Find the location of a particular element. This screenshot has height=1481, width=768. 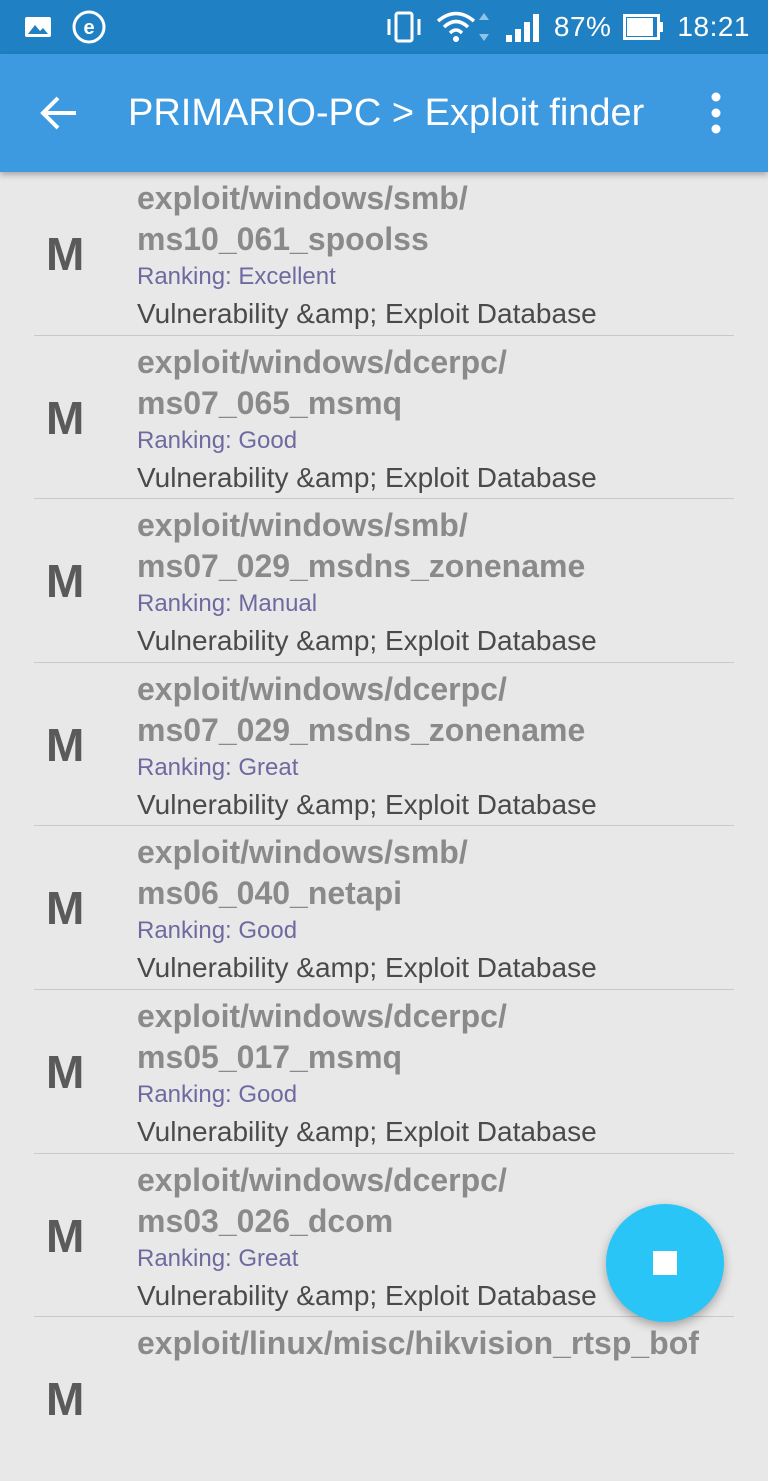

battery-icon is located at coordinates (644, 27).